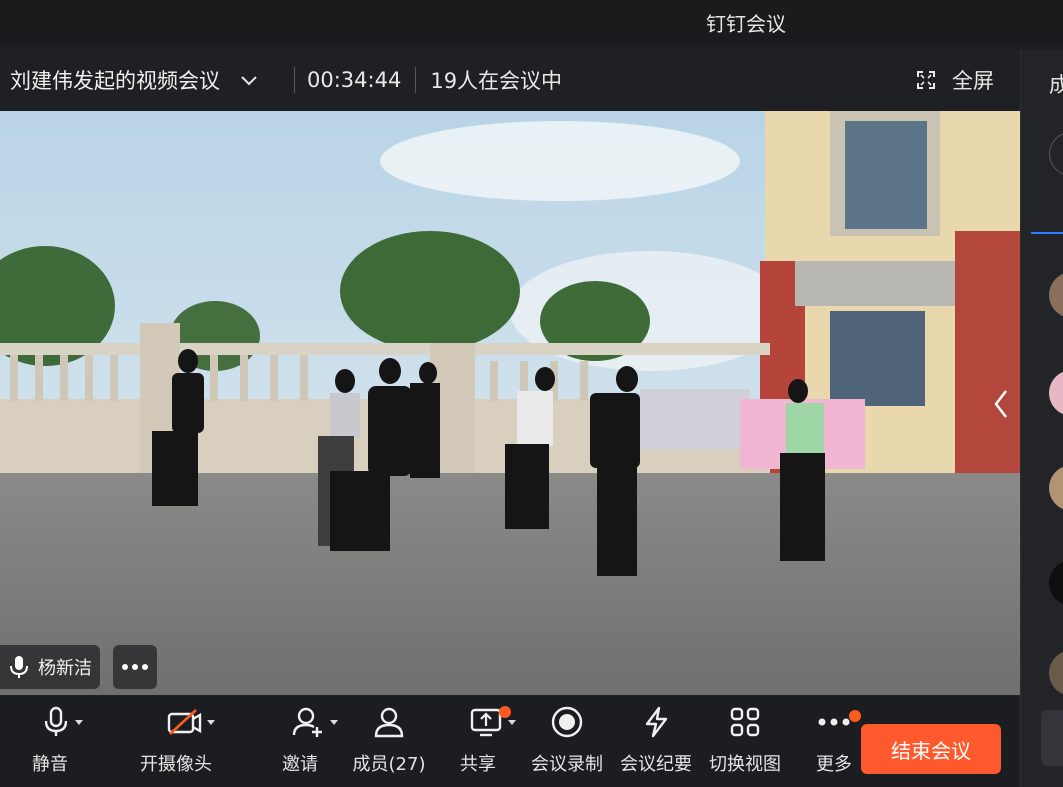 The image size is (1063, 787). Describe the element at coordinates (50, 764) in the screenshot. I see `mute-label: 静音` at that location.